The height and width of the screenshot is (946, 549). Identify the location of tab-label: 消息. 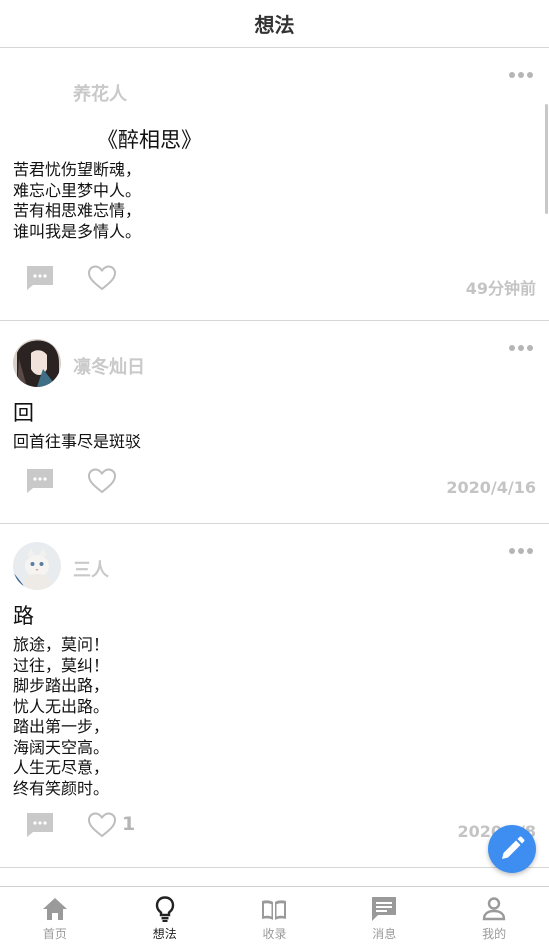
(384, 934).